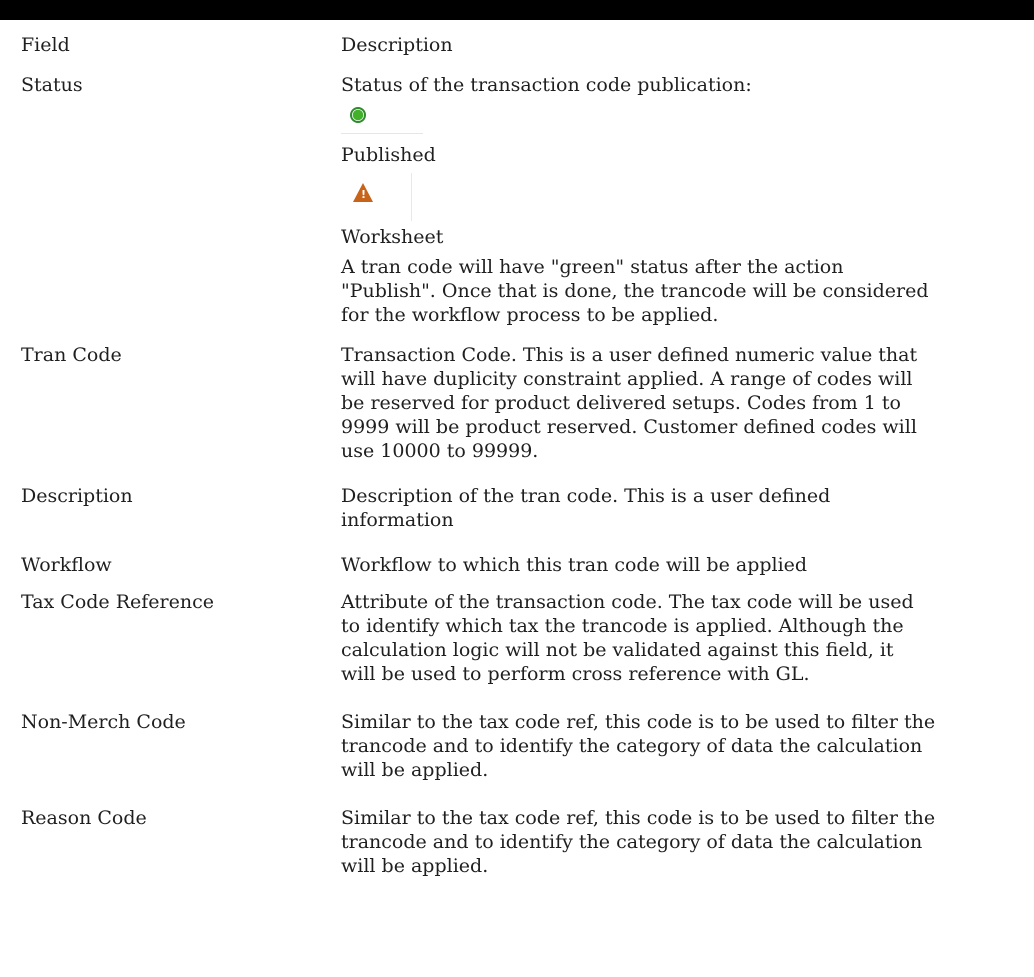  What do you see at coordinates (45, 45) in the screenshot?
I see `header-field: Field` at bounding box center [45, 45].